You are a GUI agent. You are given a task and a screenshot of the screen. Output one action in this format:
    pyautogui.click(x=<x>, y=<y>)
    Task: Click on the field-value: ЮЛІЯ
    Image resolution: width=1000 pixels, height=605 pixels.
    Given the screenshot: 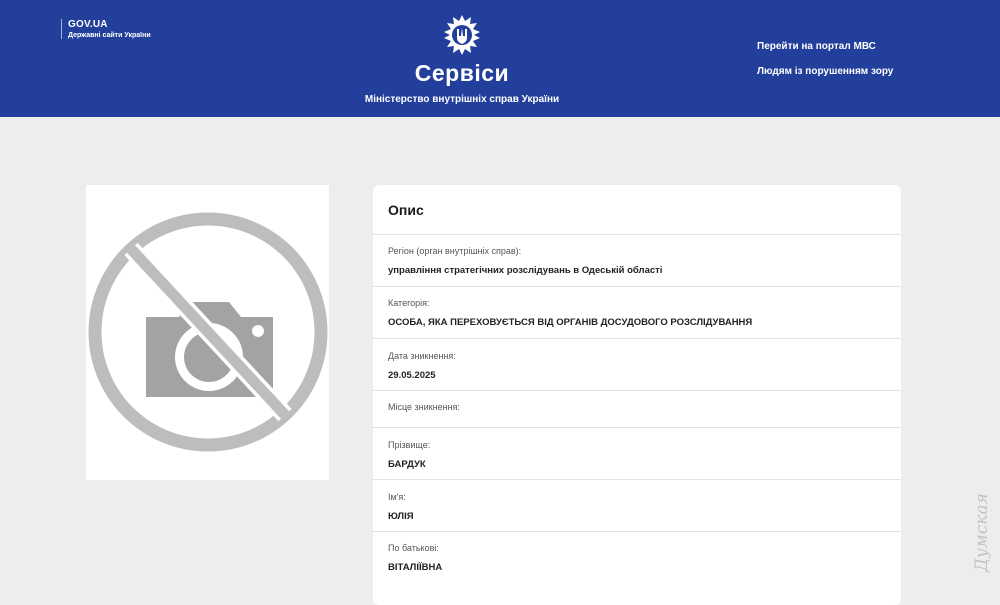 What is the action you would take?
    pyautogui.click(x=401, y=516)
    